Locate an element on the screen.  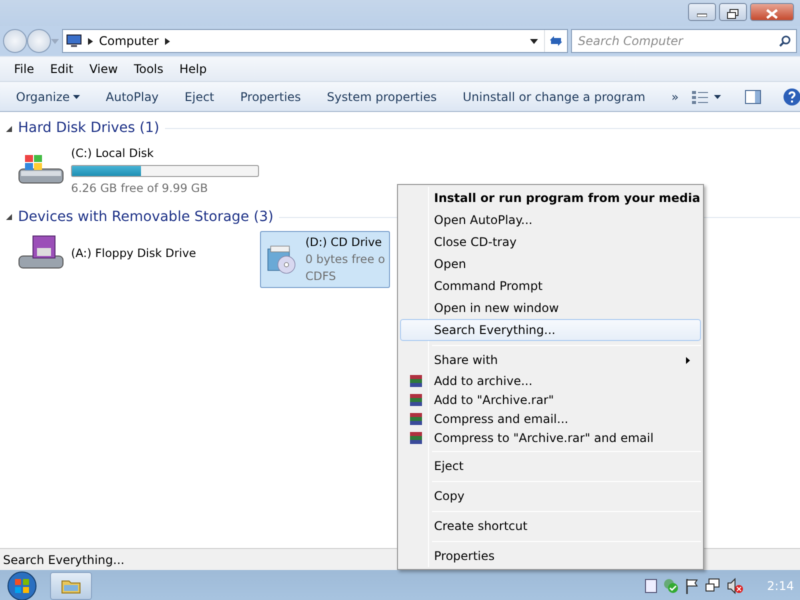
menu-item: Compress to "Archive.rar" and email is located at coordinates (550, 437).